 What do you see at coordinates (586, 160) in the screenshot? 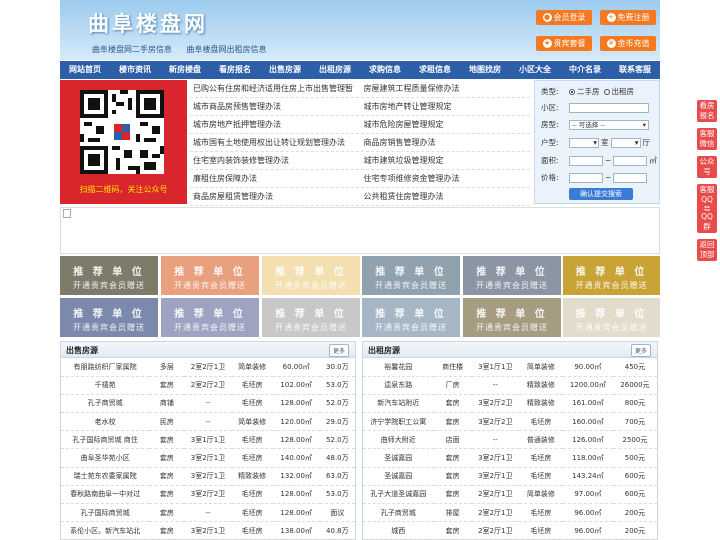
I see `size-min-input` at bounding box center [586, 160].